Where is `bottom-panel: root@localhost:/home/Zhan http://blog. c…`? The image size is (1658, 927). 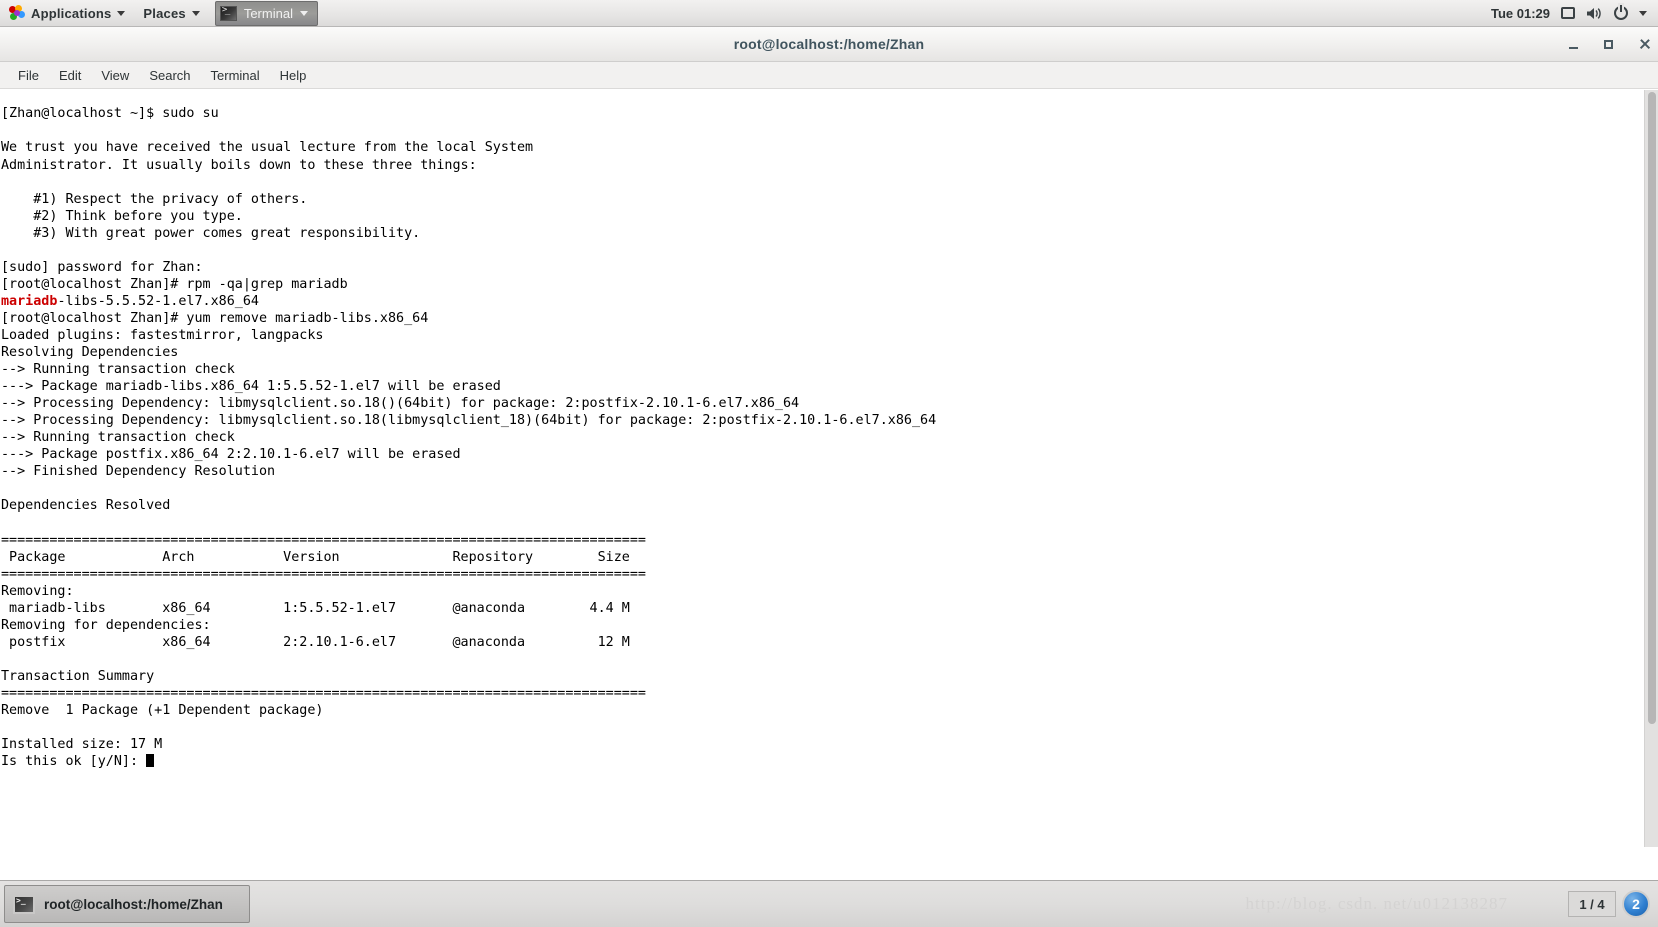 bottom-panel: root@localhost:/home/Zhan http://blog. c… is located at coordinates (829, 903).